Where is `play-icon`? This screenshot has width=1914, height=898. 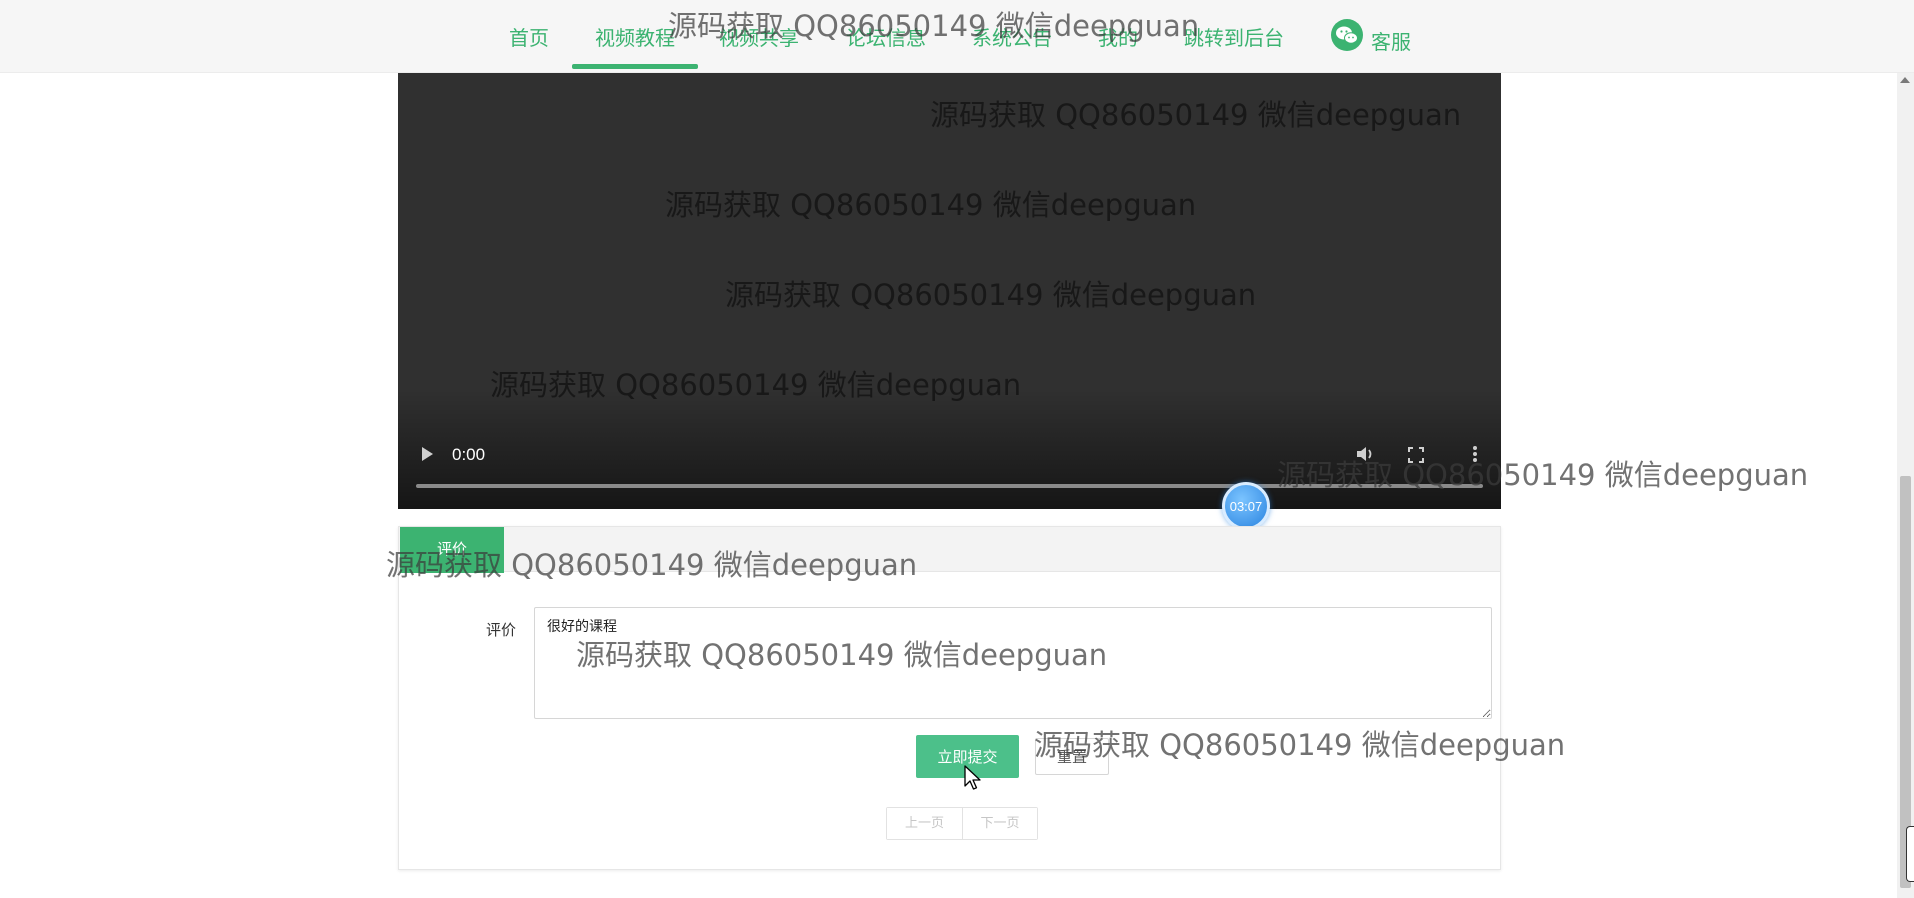
play-icon is located at coordinates (427, 454).